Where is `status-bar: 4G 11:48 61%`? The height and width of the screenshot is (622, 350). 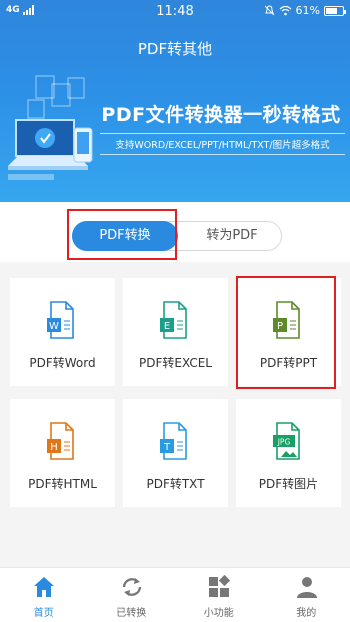 status-bar: 4G 11:48 61% is located at coordinates (175, 12).